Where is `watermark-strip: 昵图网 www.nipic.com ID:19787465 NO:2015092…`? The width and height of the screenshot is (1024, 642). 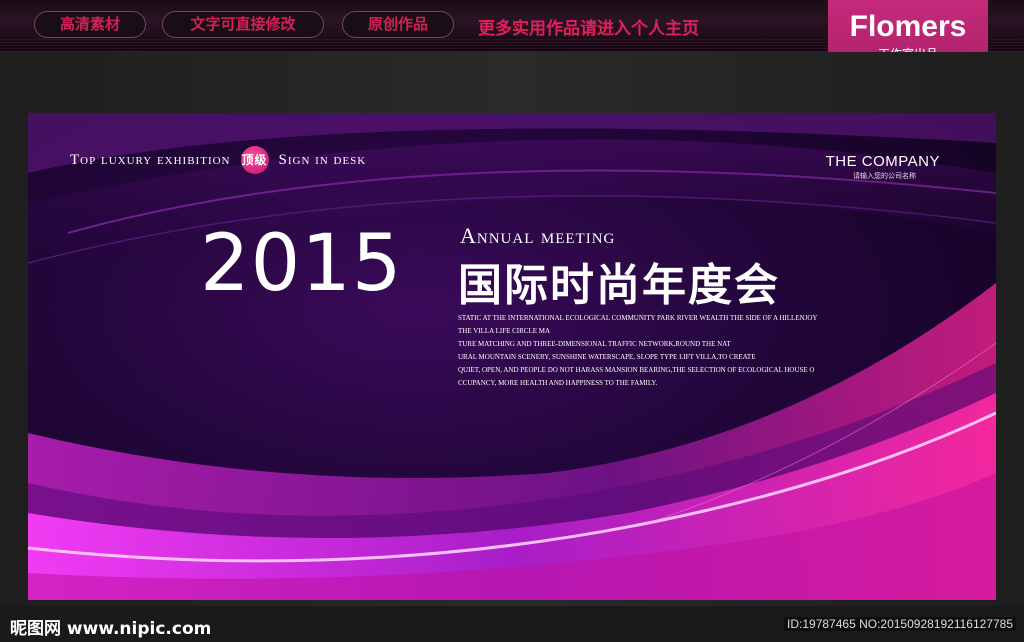
watermark-strip: 昵图网 www.nipic.com ID:19787465 NO:2015092… is located at coordinates (512, 624).